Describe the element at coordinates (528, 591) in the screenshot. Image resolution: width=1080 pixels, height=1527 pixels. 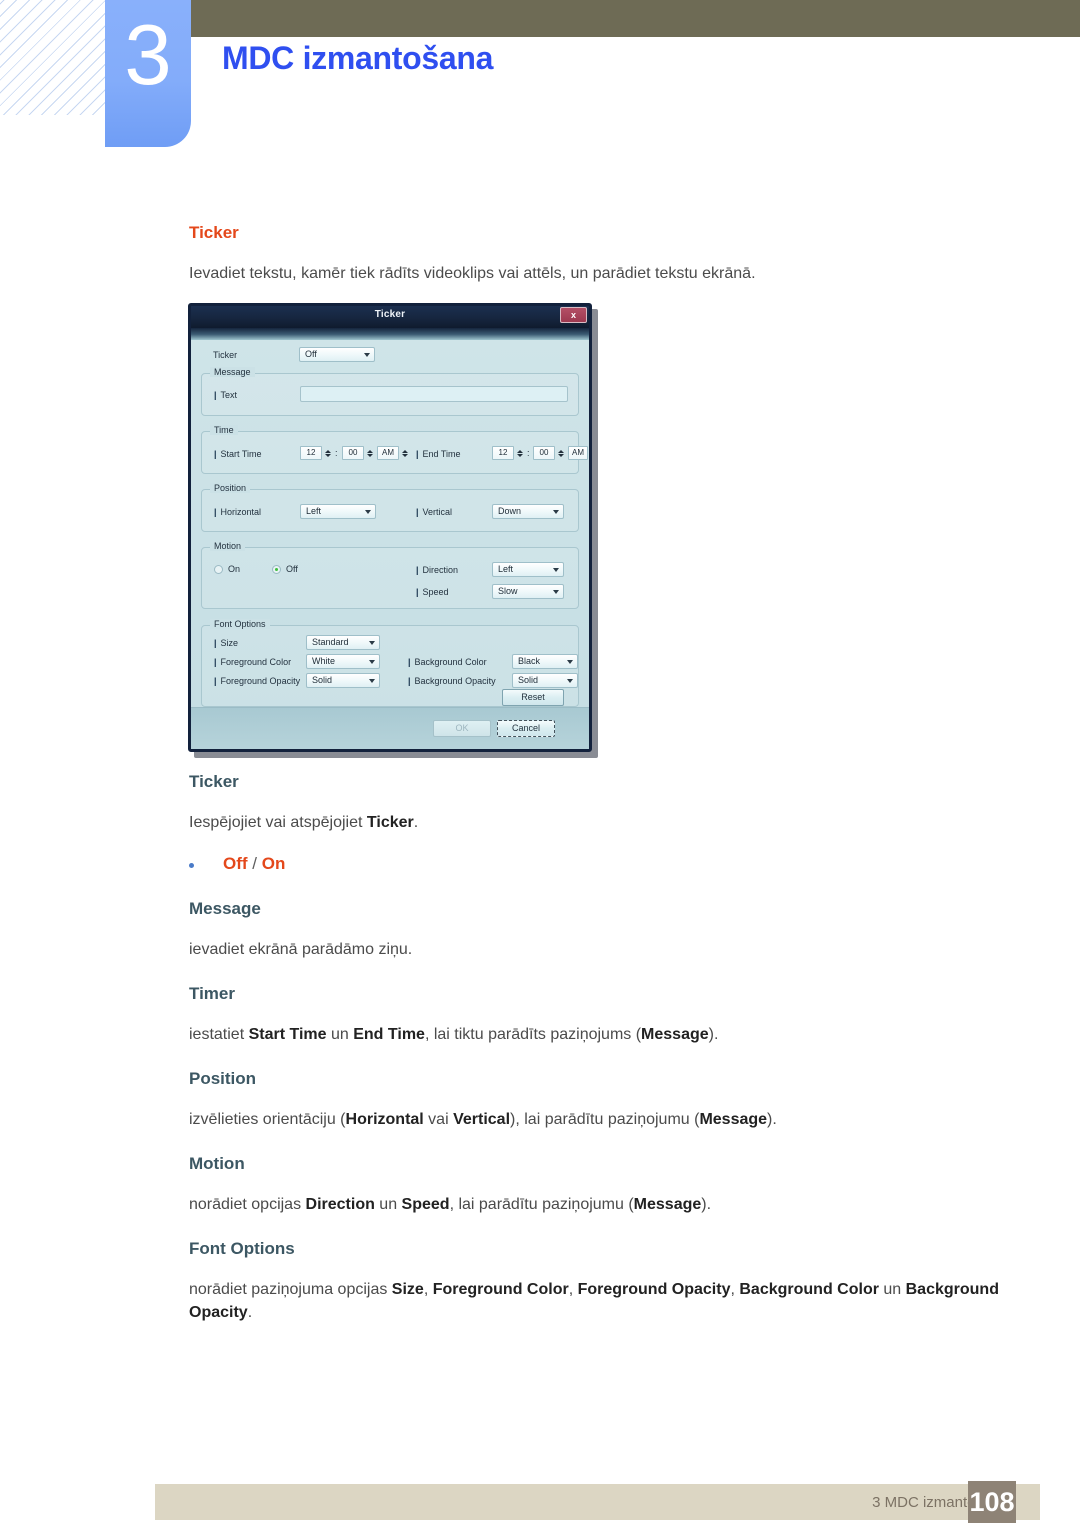
I see `speed-select: Slow` at that location.